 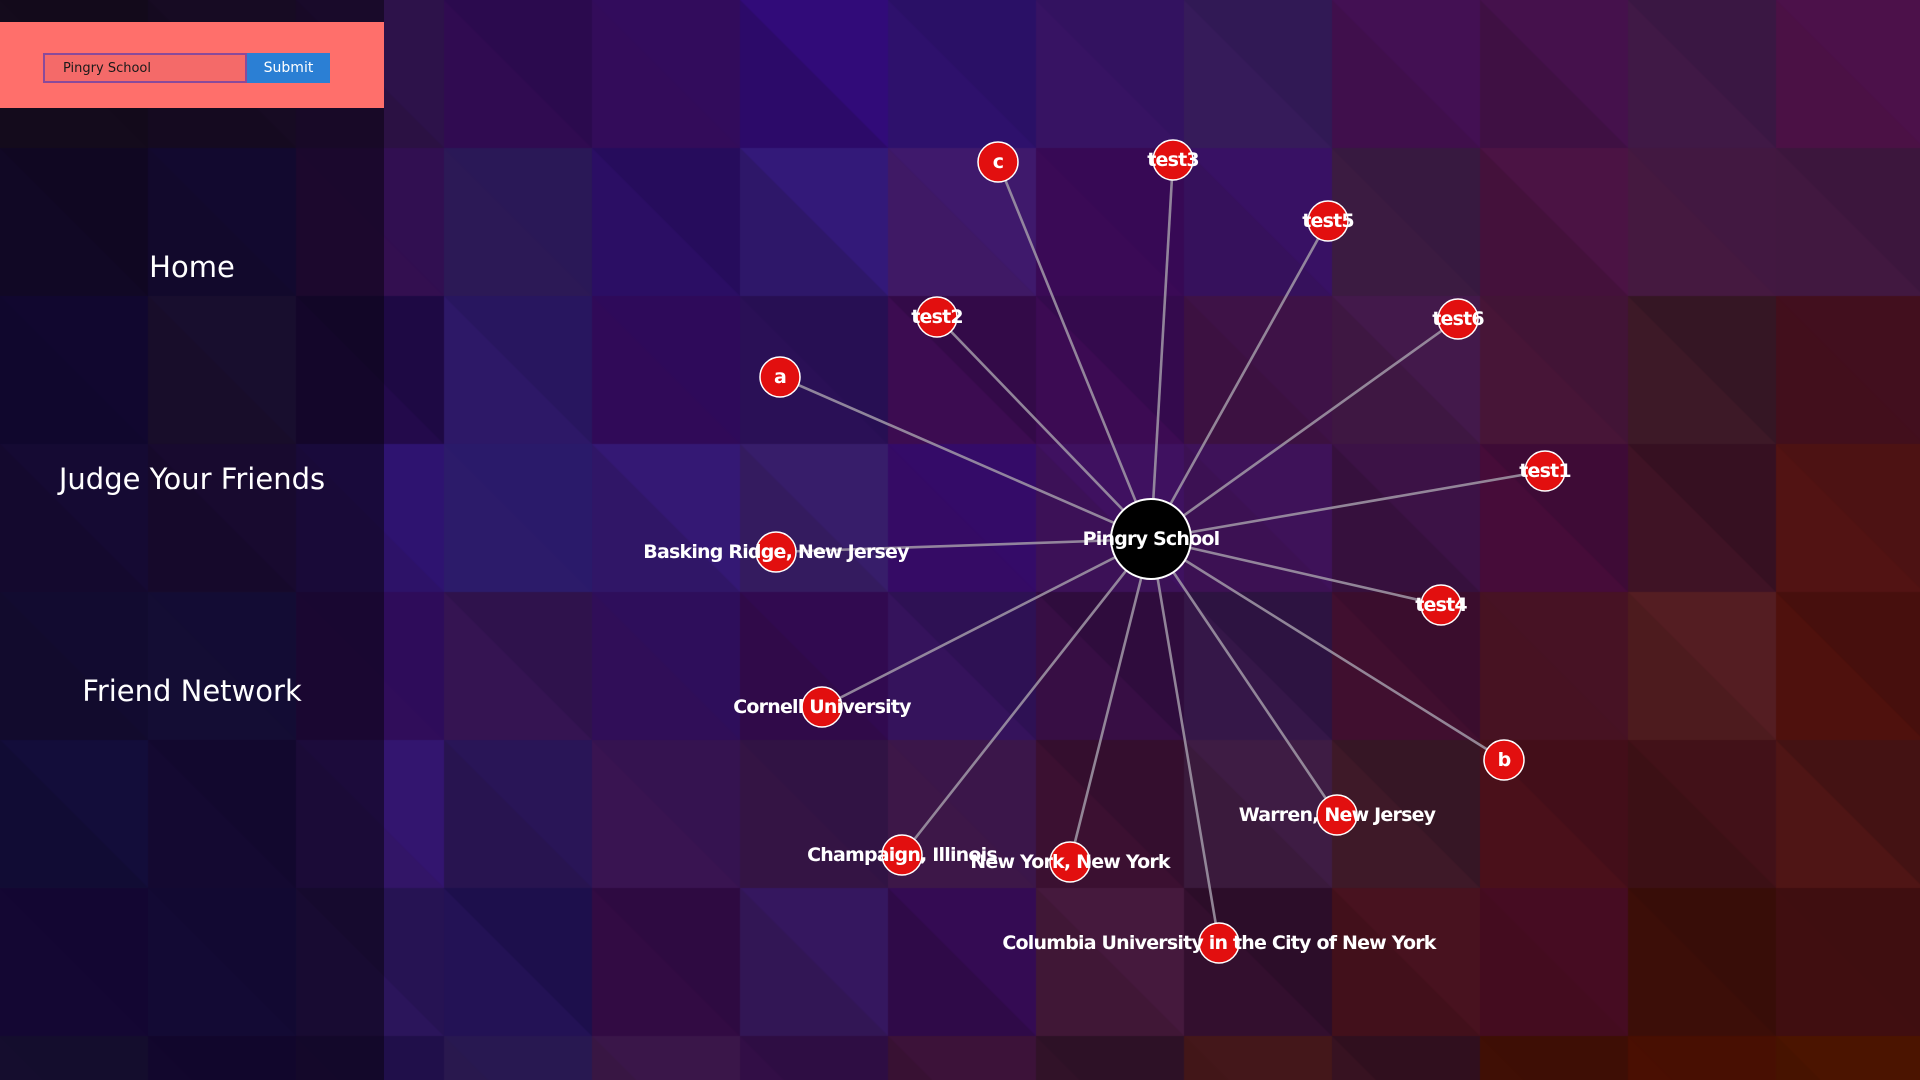 What do you see at coordinates (1504, 760) in the screenshot?
I see `node-b` at bounding box center [1504, 760].